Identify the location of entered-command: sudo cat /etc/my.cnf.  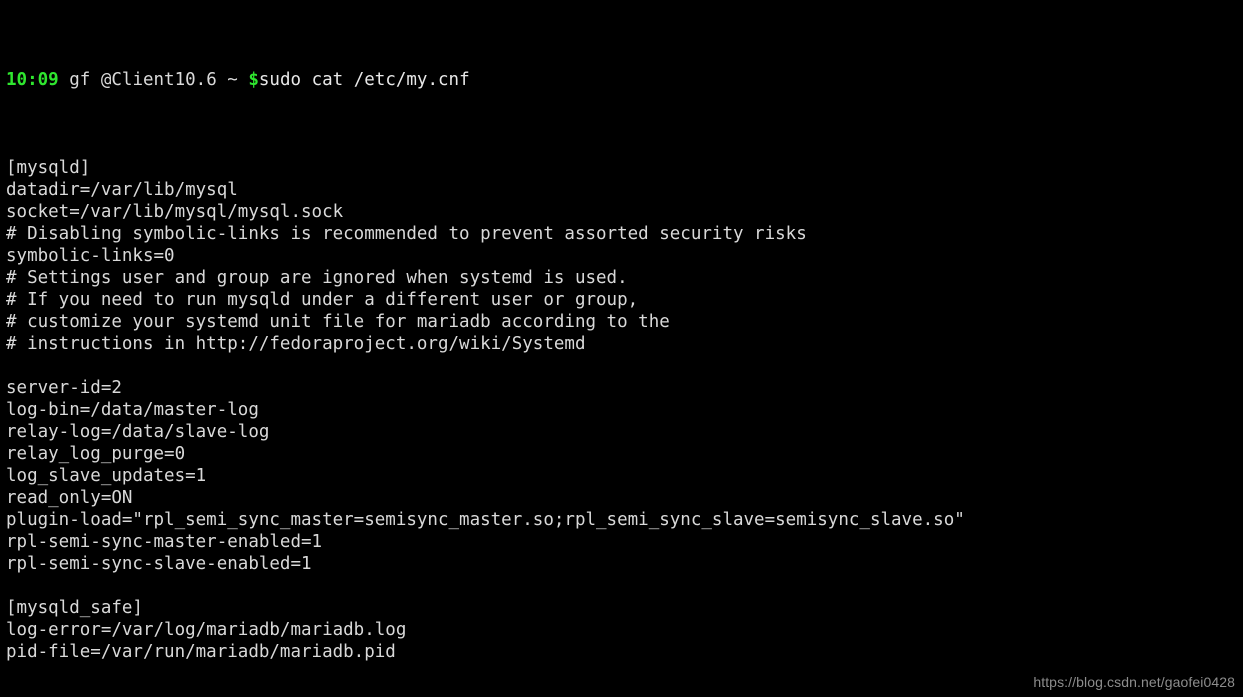
(364, 80).